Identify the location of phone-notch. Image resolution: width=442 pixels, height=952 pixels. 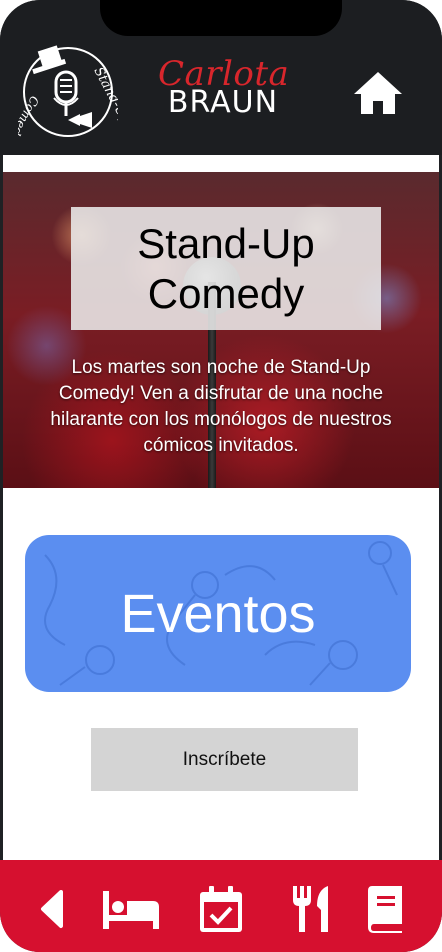
(221, 18).